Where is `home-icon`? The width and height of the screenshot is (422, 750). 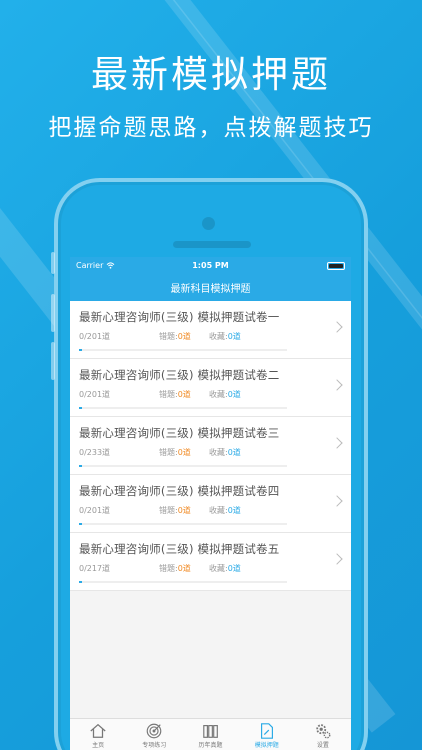
home-icon is located at coordinates (98, 730).